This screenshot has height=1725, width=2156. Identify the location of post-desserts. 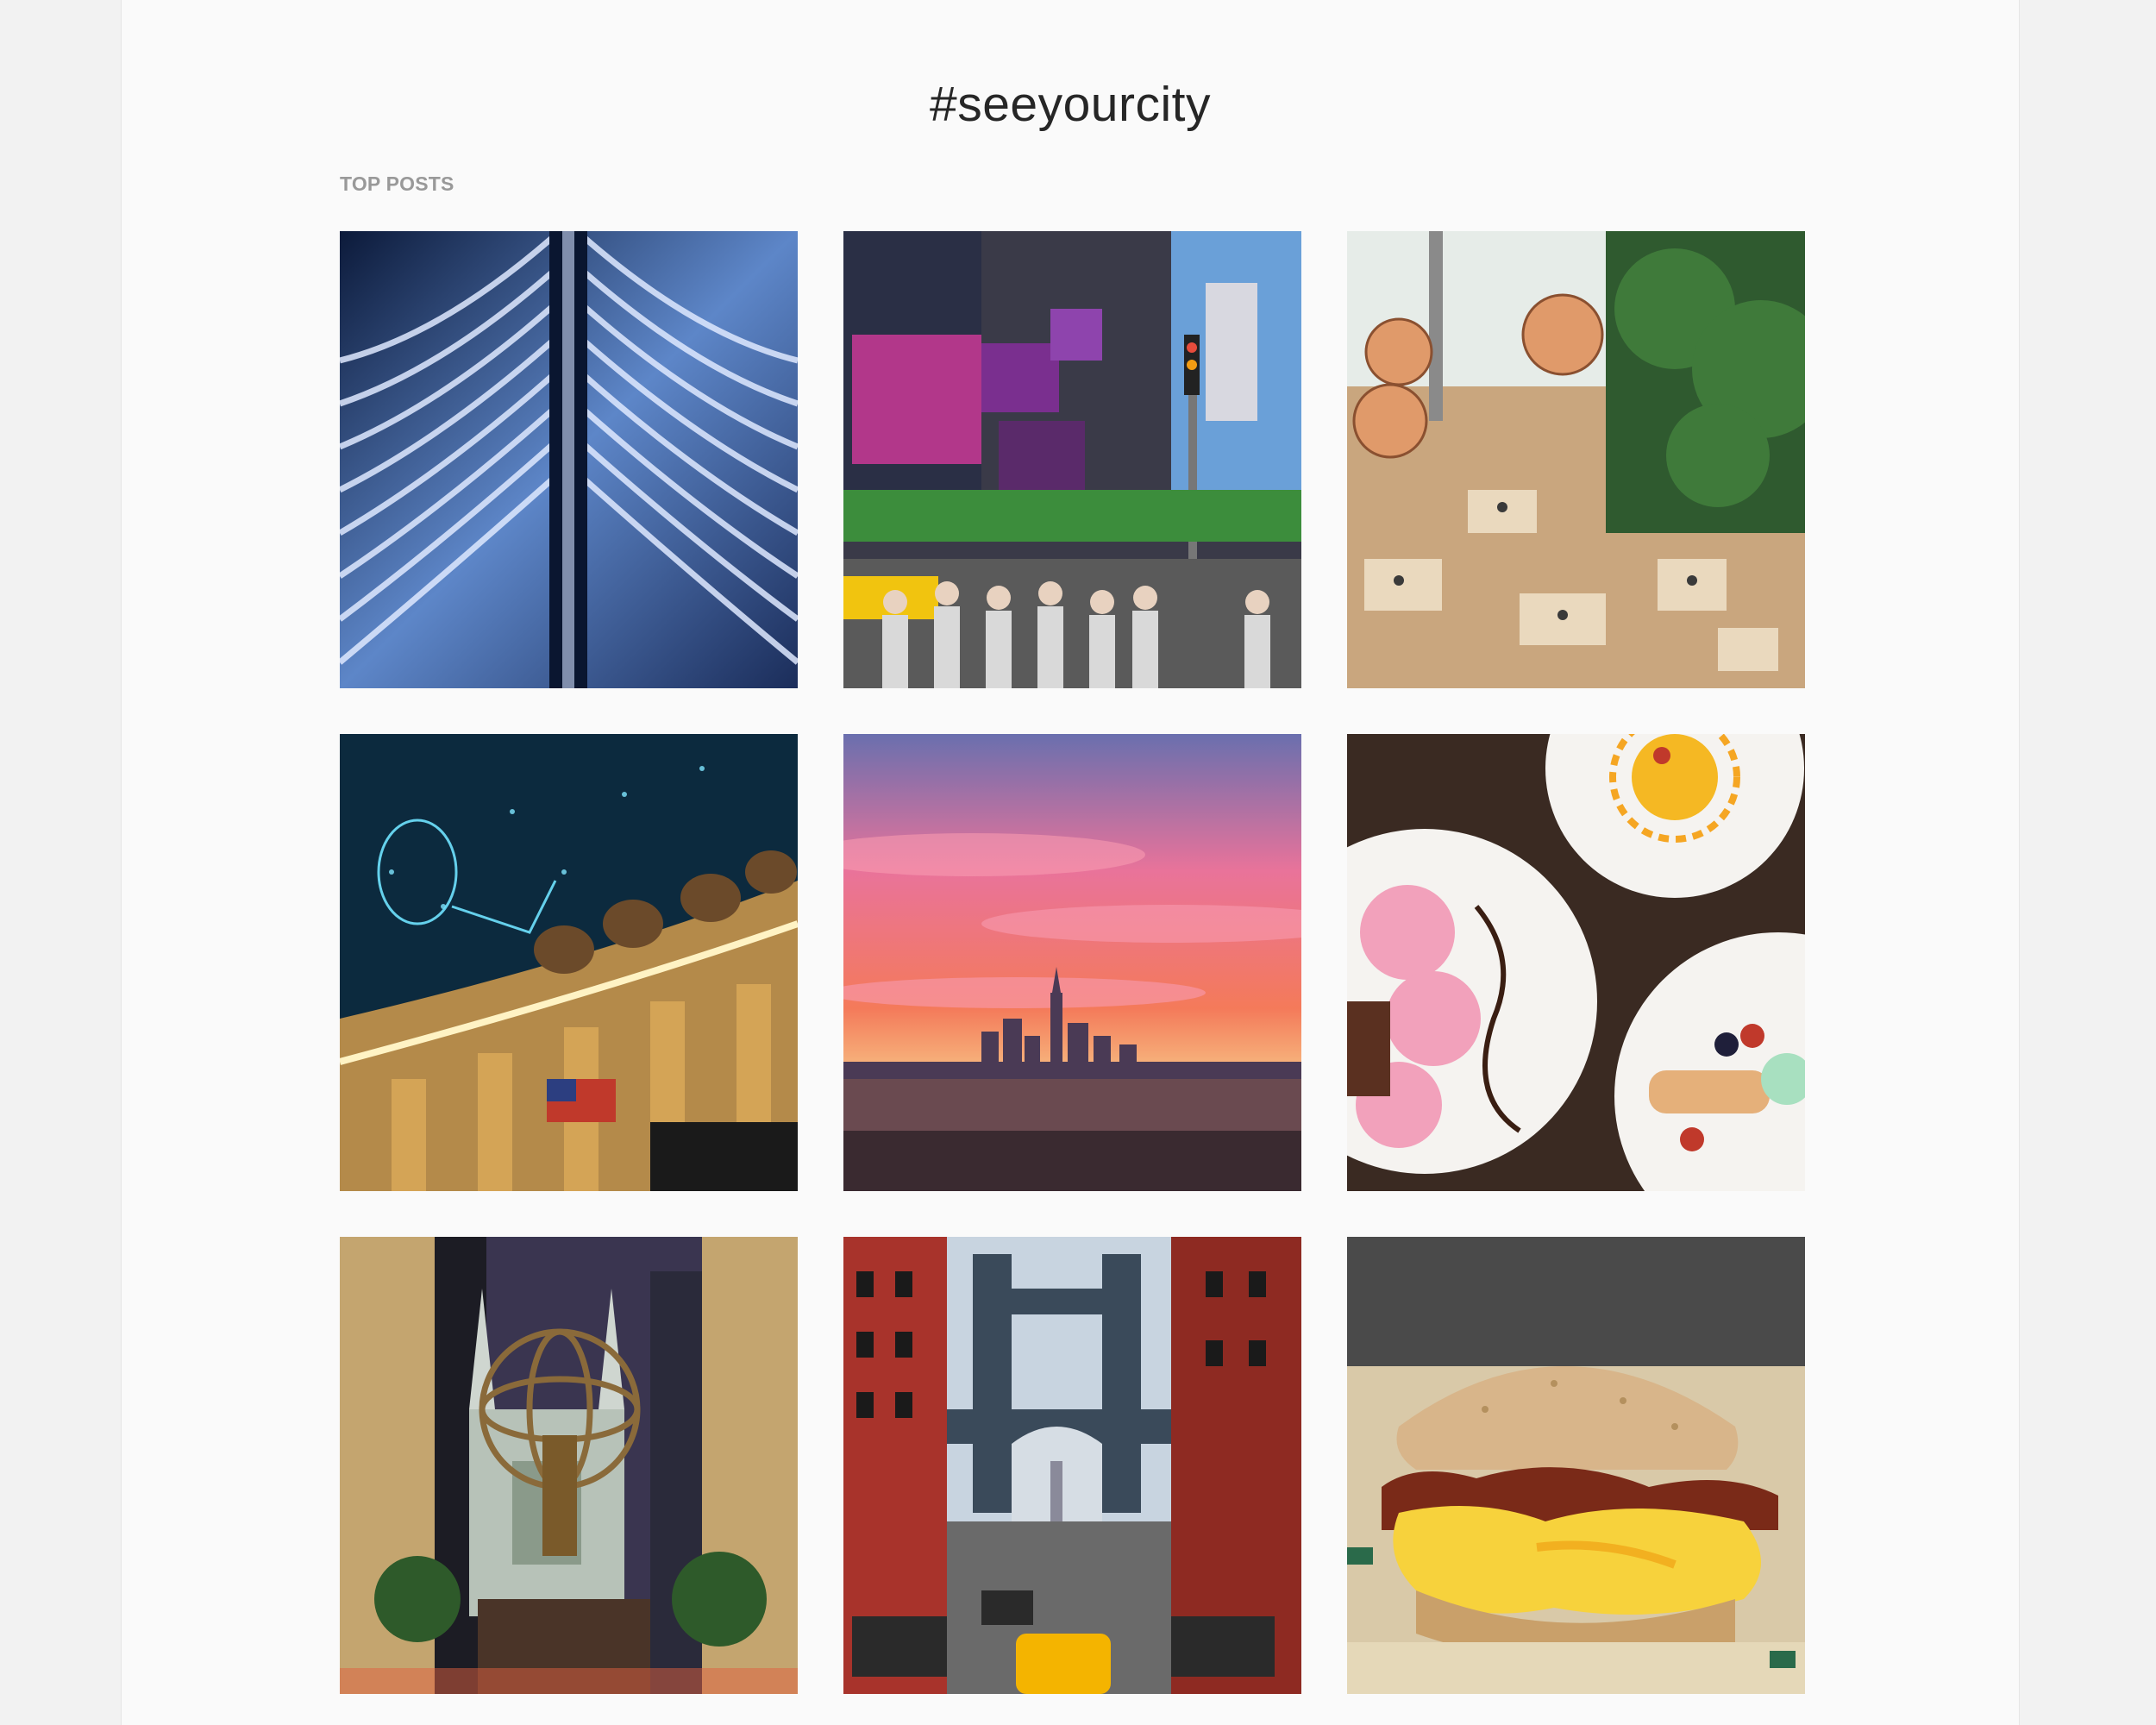
(1576, 962).